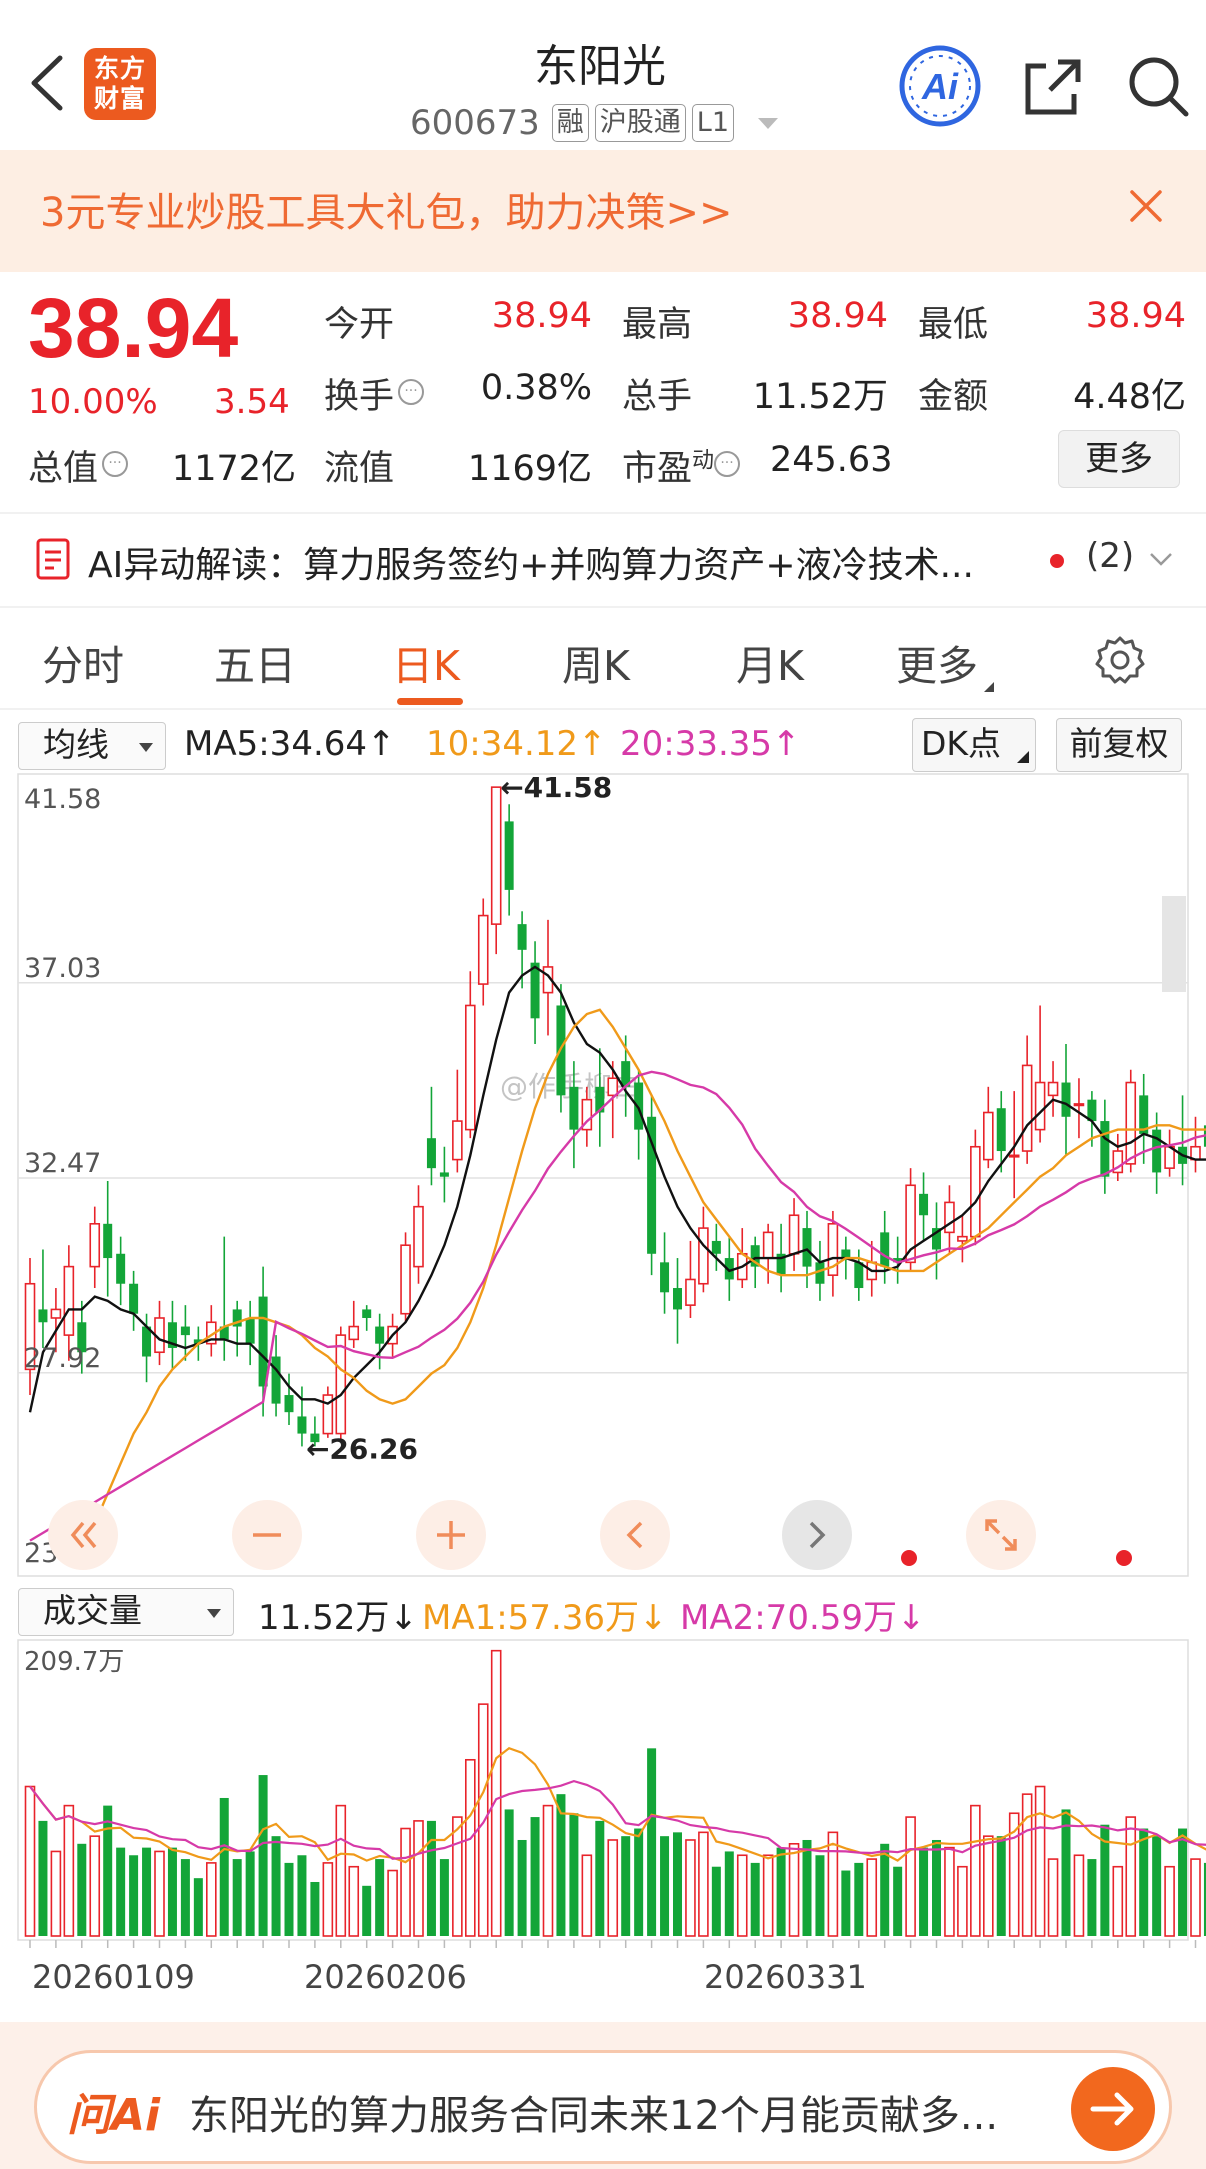  What do you see at coordinates (255, 662) in the screenshot?
I see `tab-5day: 五日` at bounding box center [255, 662].